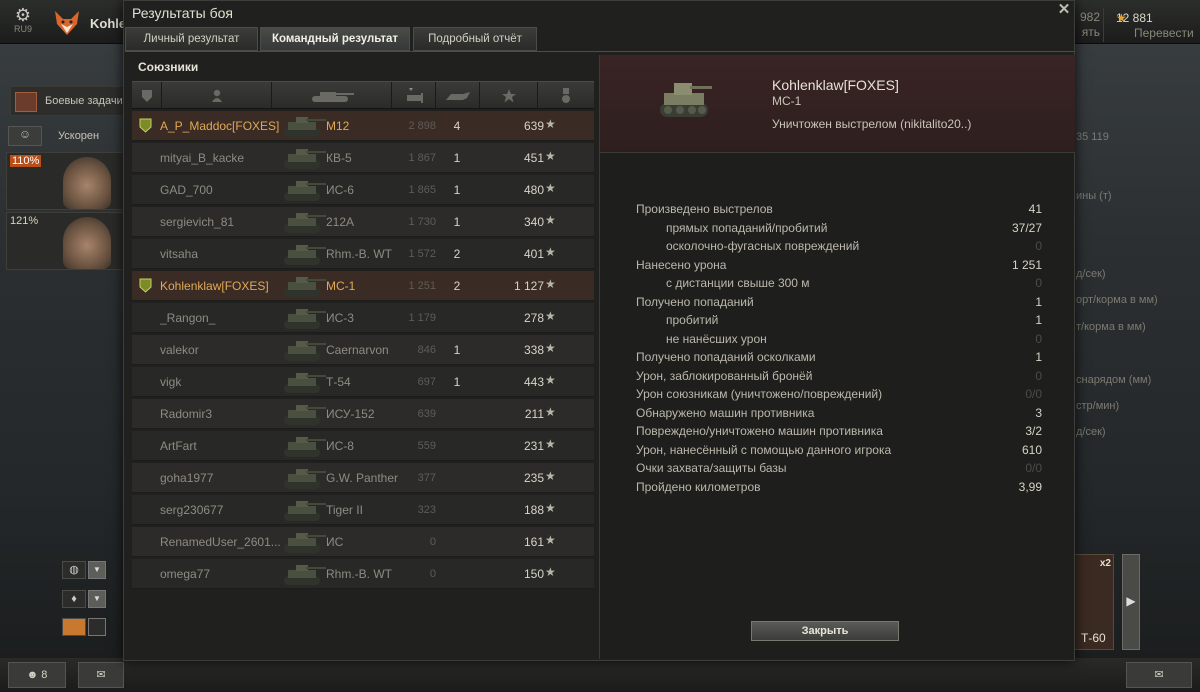  I want to click on globe-selector: ◍ ▼, so click(84, 570).